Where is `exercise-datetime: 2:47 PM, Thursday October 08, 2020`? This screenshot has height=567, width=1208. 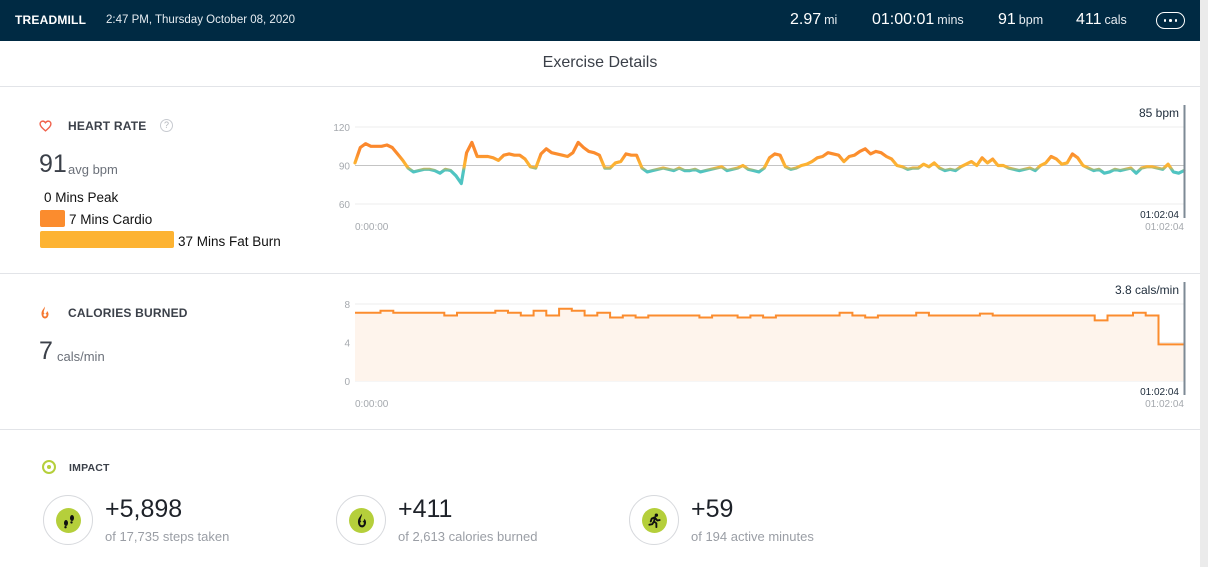
exercise-datetime: 2:47 PM, Thursday October 08, 2020 is located at coordinates (201, 20).